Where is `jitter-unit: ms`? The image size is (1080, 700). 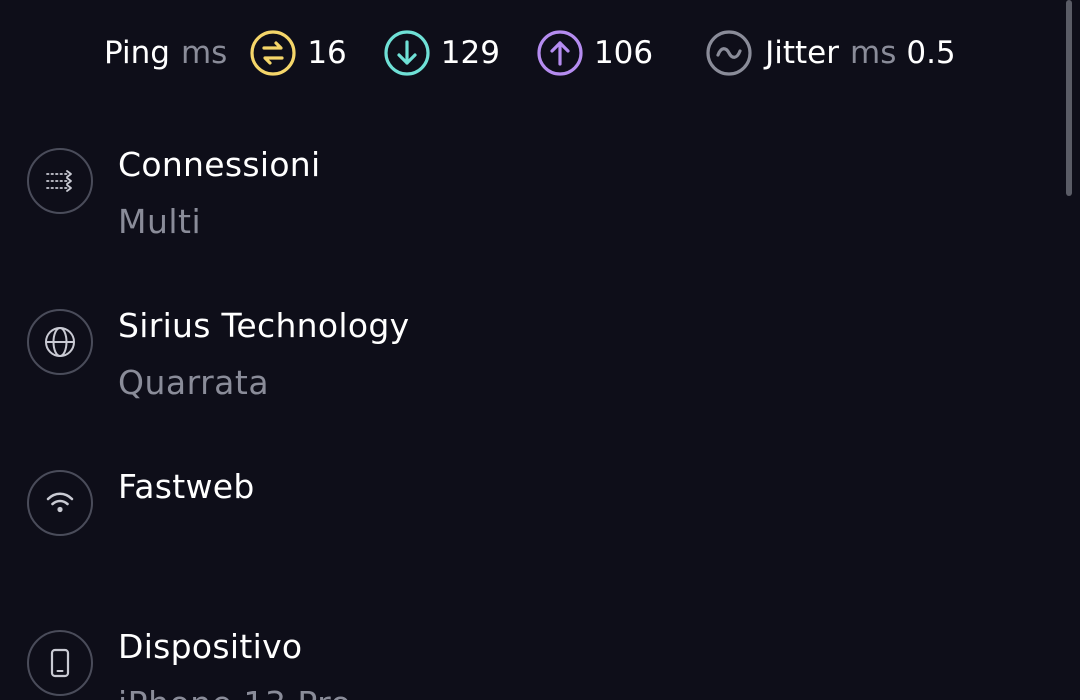
jitter-unit: ms is located at coordinates (873, 53).